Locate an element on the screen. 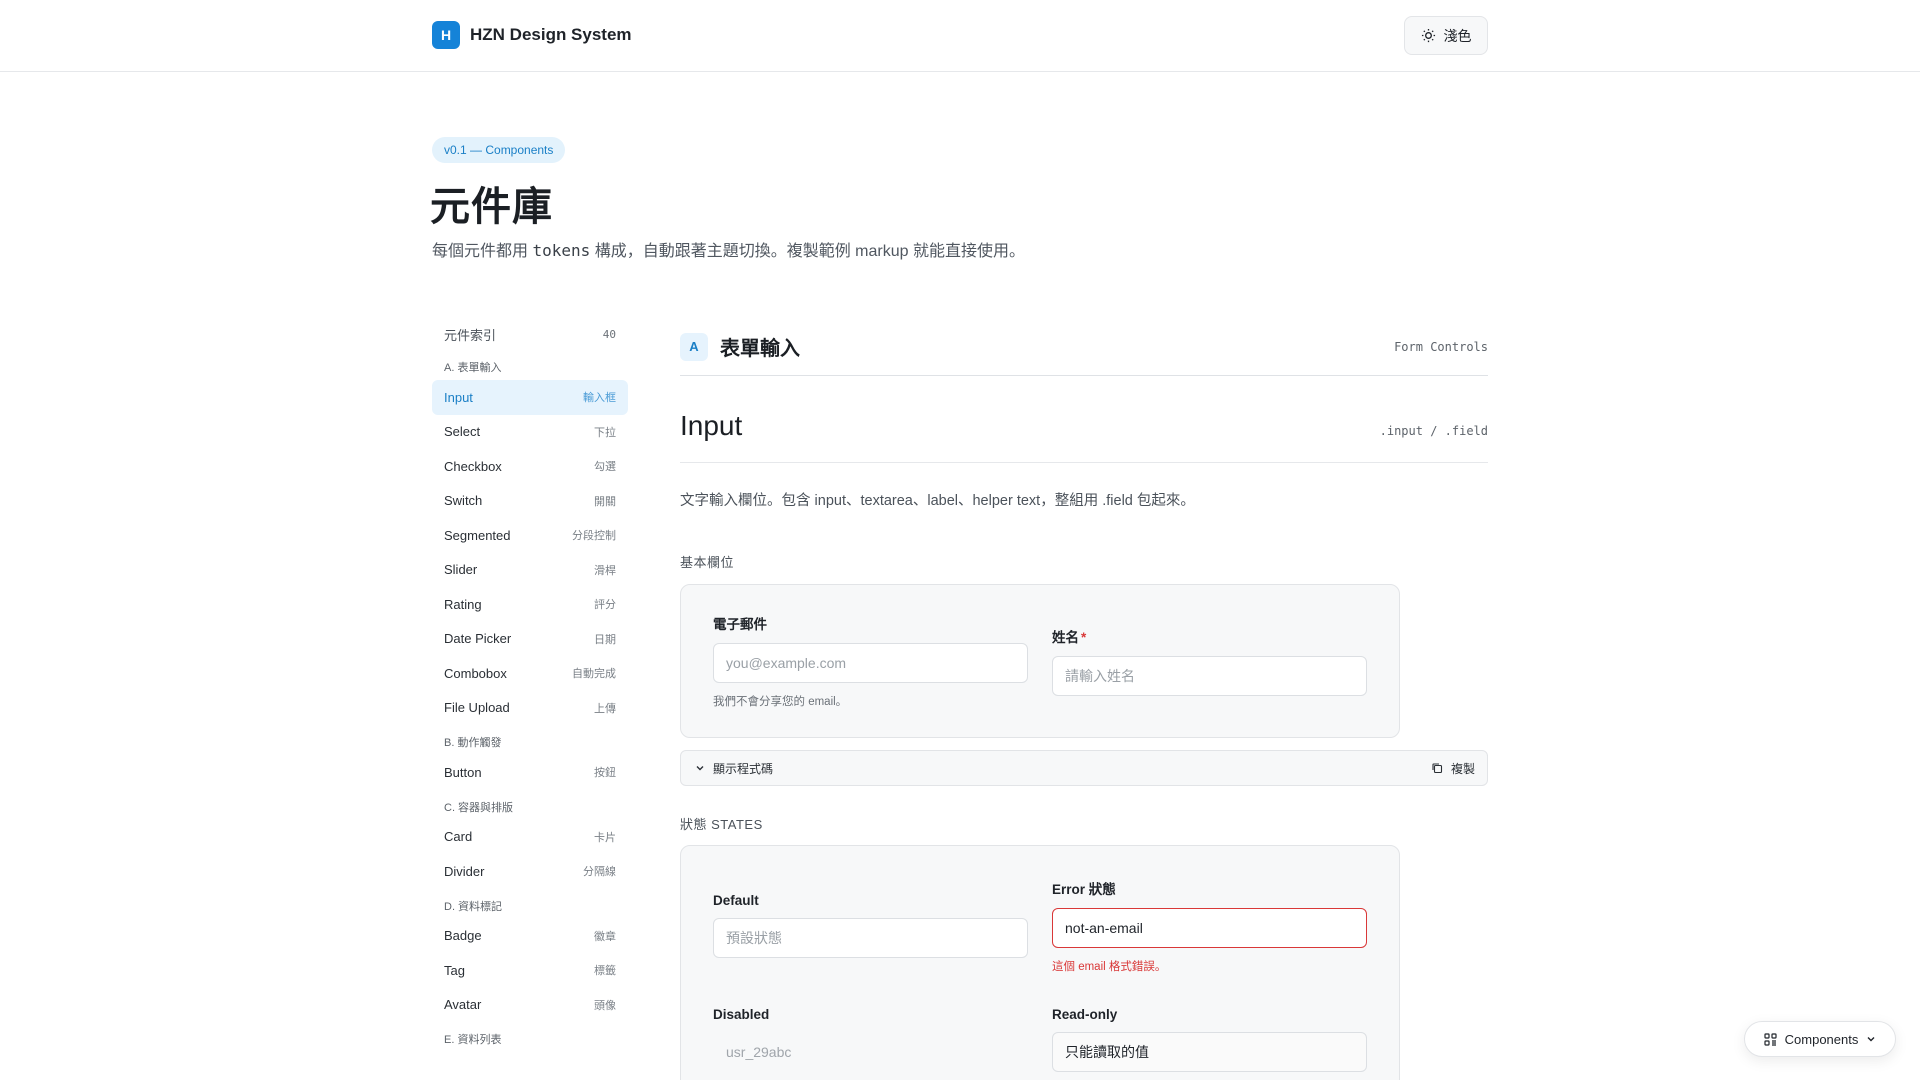 Image resolution: width=1920 pixels, height=1080 pixels. email-helper-text: 我們不會分享您的 email。 is located at coordinates (780, 702).